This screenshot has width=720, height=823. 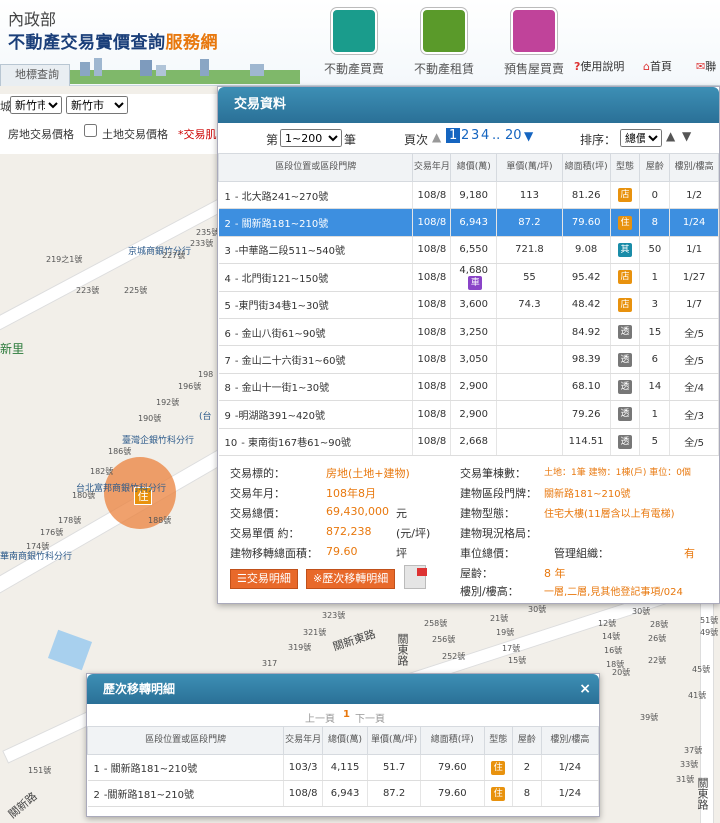 What do you see at coordinates (655, 167) in the screenshot?
I see `column-header: 屋齡` at bounding box center [655, 167].